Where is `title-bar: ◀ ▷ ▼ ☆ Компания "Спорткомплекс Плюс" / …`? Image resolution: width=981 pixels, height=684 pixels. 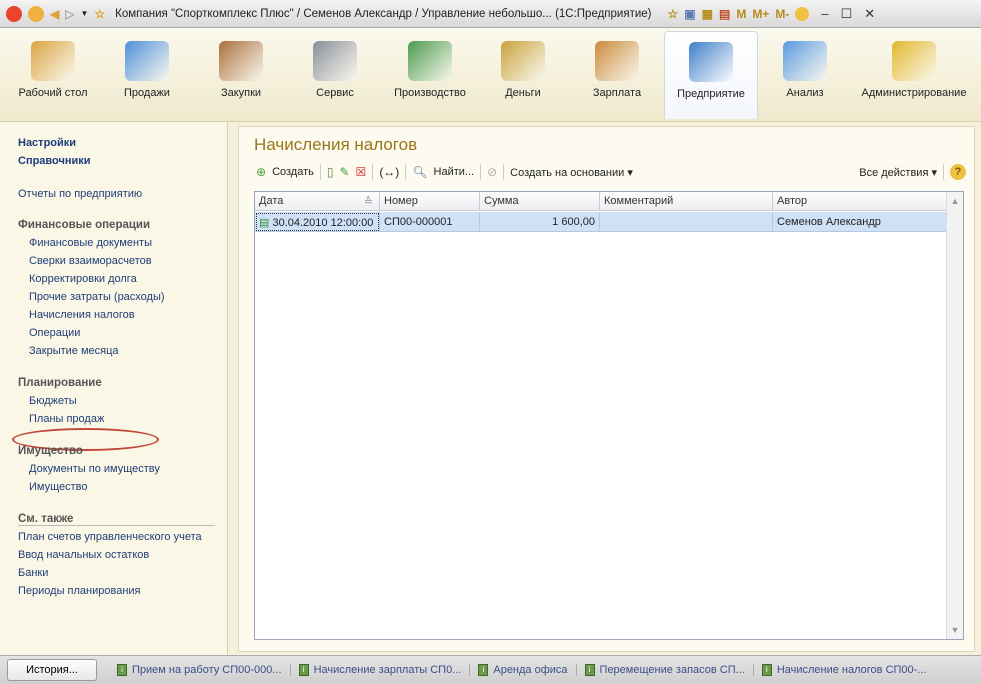
title-bar: ◀ ▷ ▼ ☆ Компания "Спорткомплекс Плюс" / … is located at coordinates (490, 14).